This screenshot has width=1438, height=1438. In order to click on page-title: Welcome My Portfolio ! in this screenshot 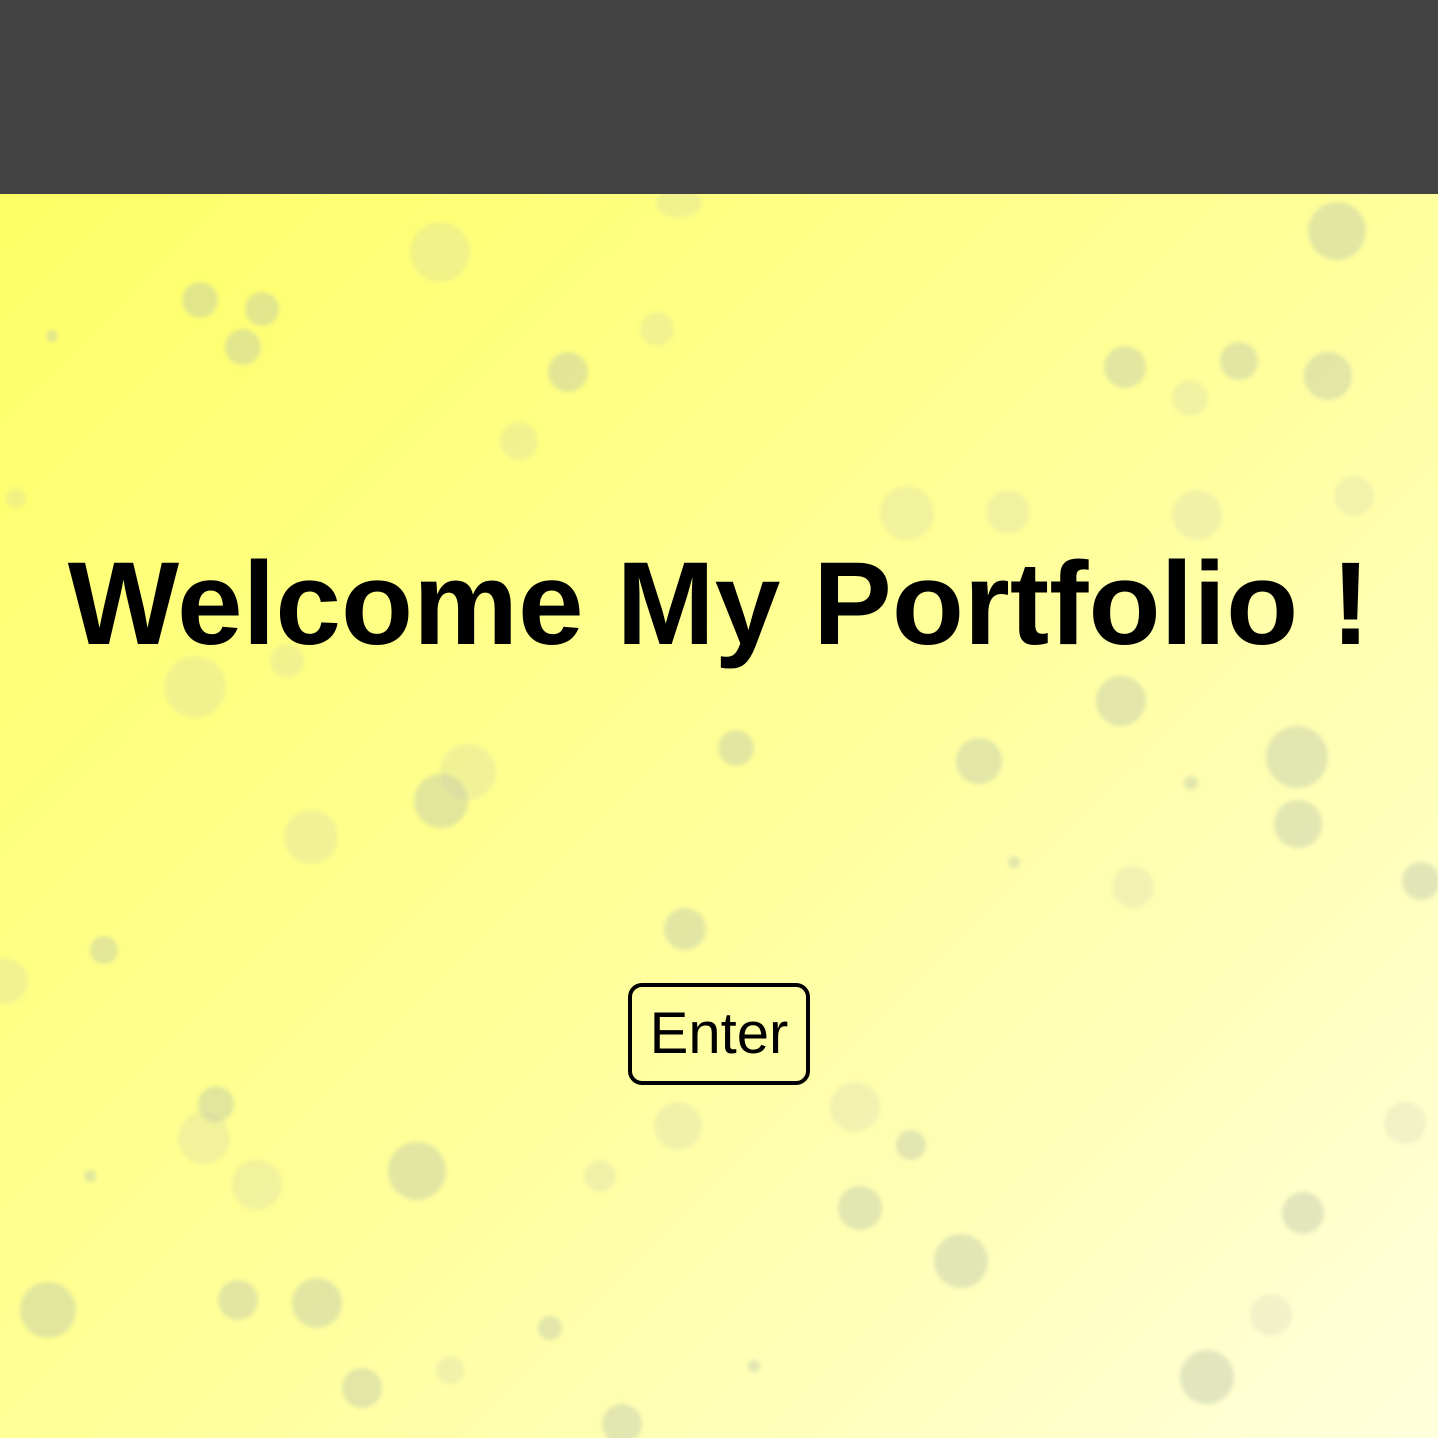, I will do `click(719, 604)`.